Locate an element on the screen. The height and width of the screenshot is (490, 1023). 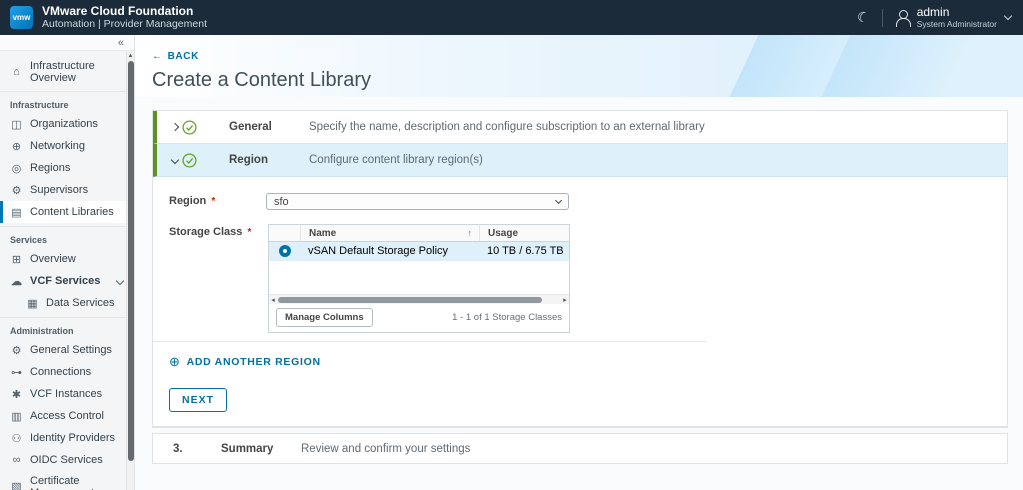
step-label: Region is located at coordinates (248, 160).